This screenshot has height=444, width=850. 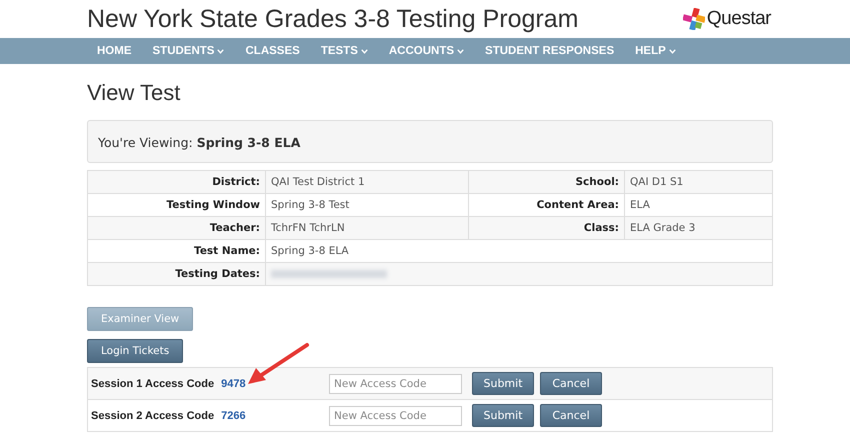 I want to click on access-code-link: 9478, so click(x=233, y=384).